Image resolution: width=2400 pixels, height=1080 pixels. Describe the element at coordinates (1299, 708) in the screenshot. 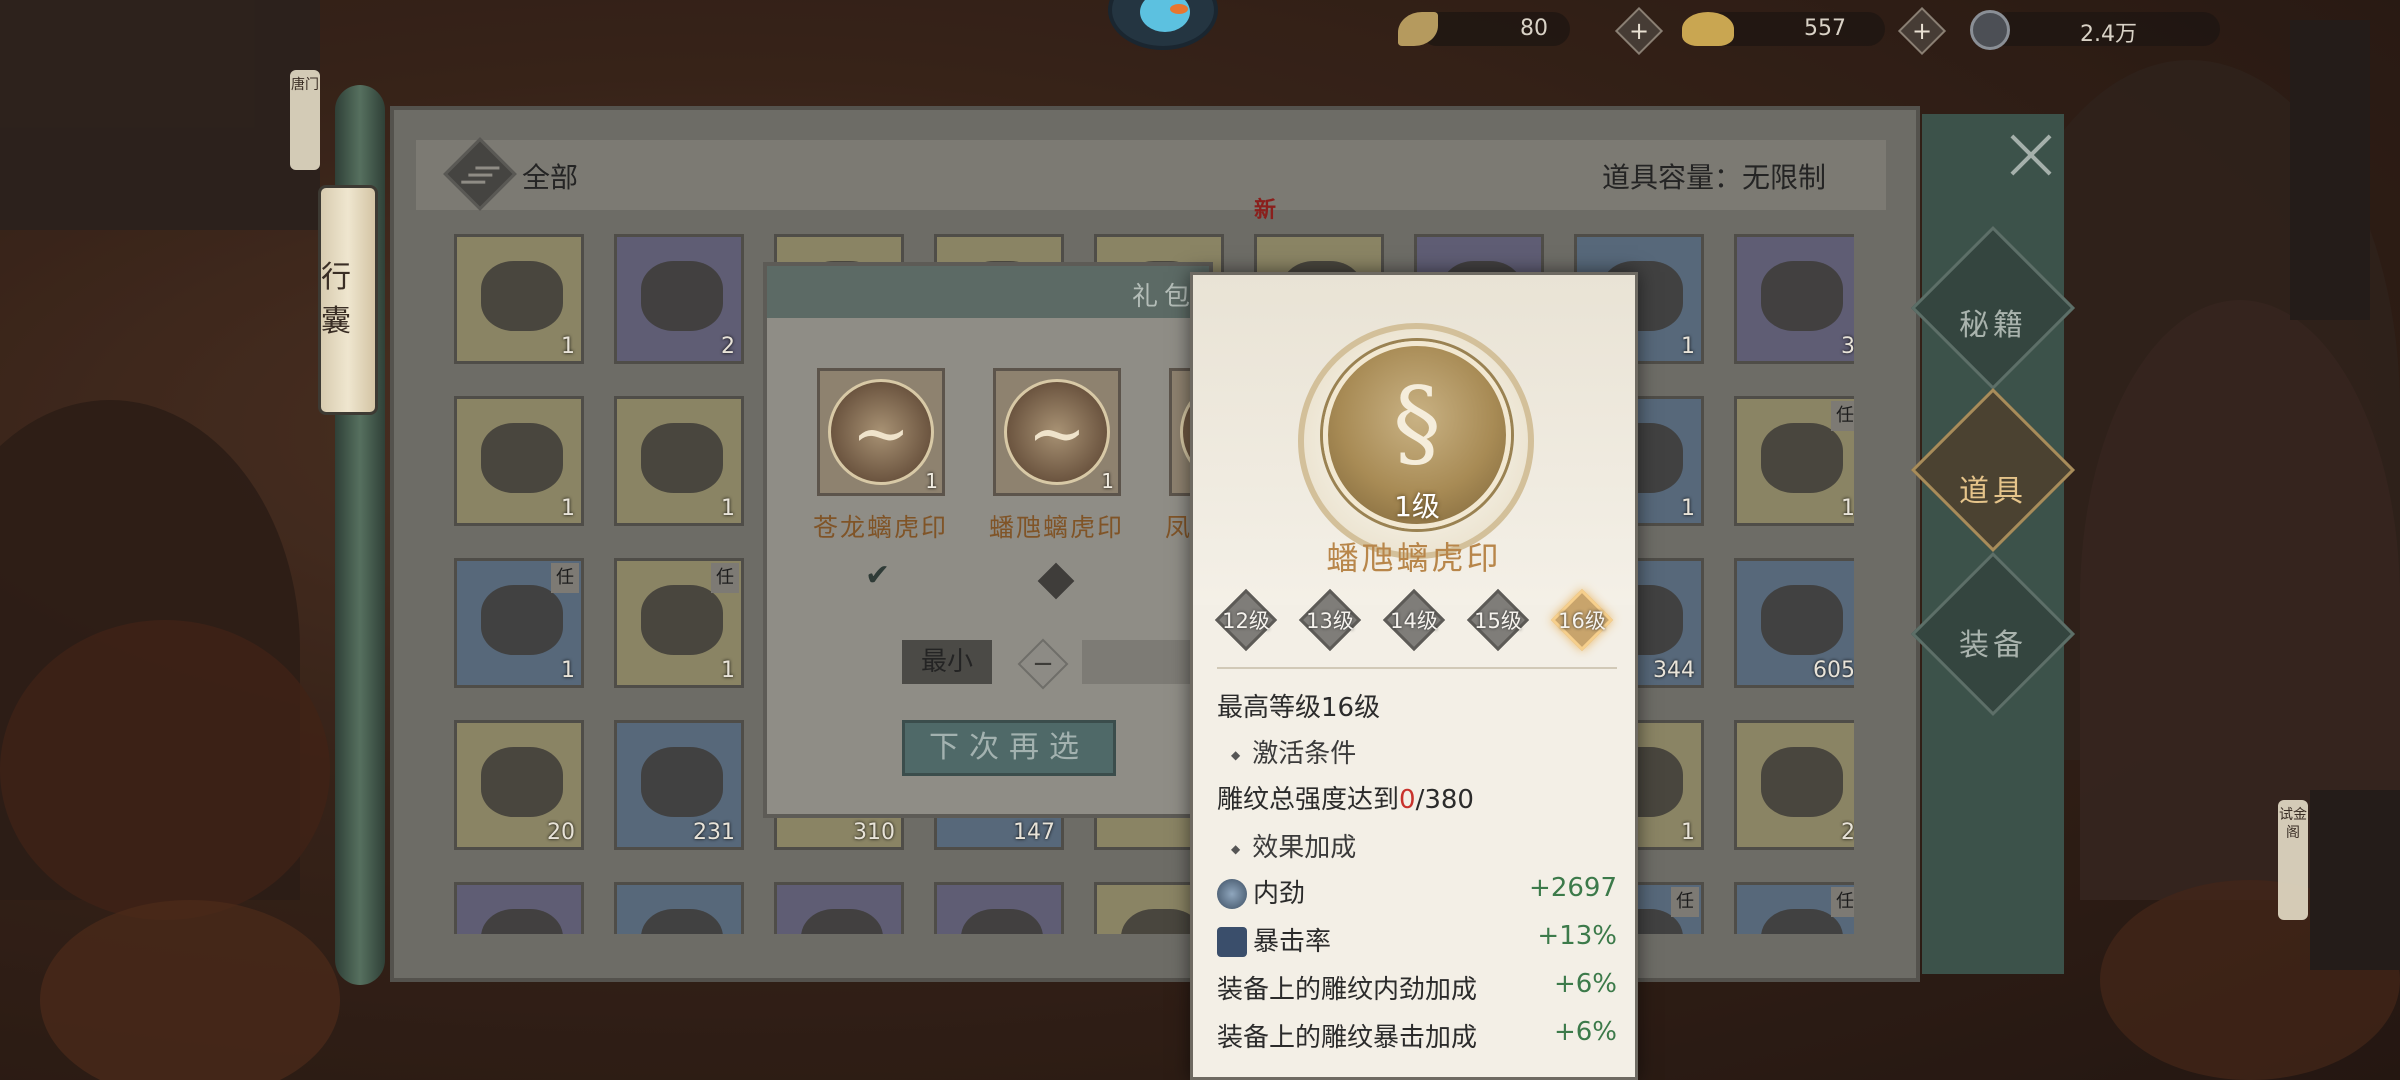

I see `max-level-text: 最高等级16级` at that location.